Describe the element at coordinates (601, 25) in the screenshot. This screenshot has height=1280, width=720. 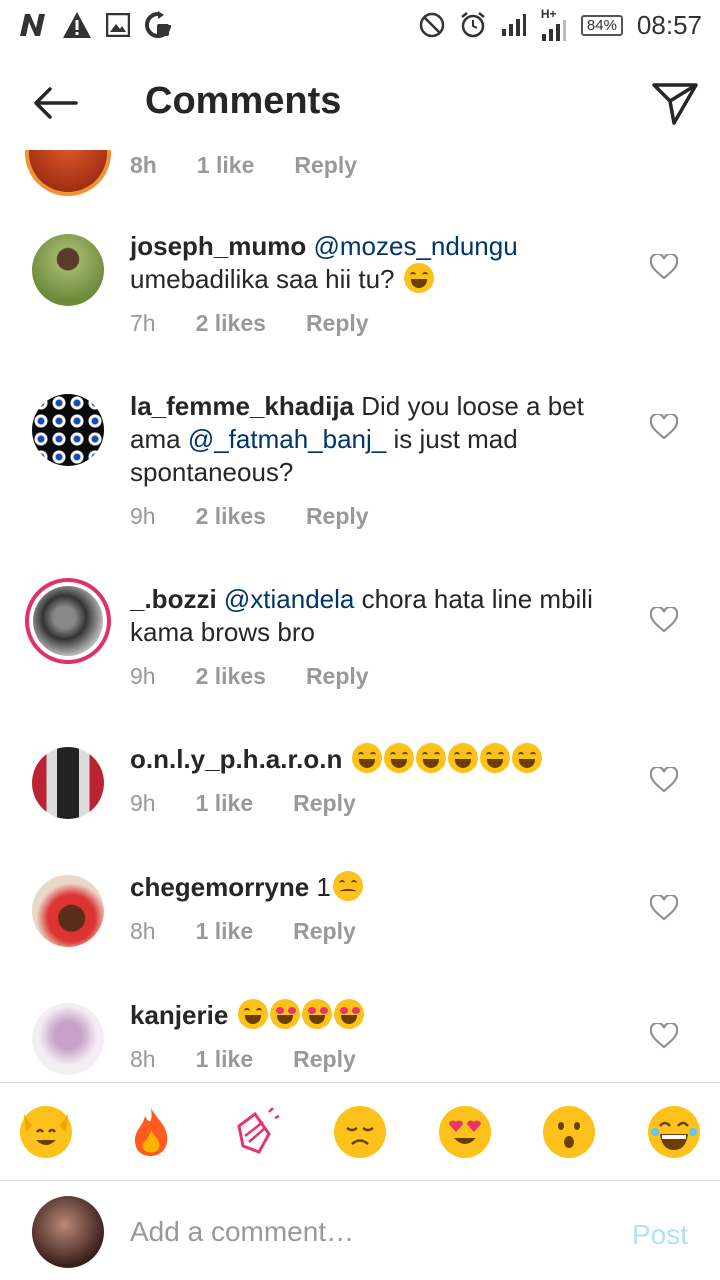
I see `battery-indicator: 84%` at that location.